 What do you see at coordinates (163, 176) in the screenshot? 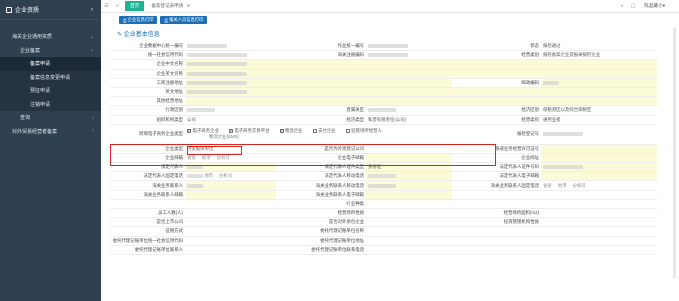
I see `field-label: 法定代表人固定电话` at bounding box center [163, 176].